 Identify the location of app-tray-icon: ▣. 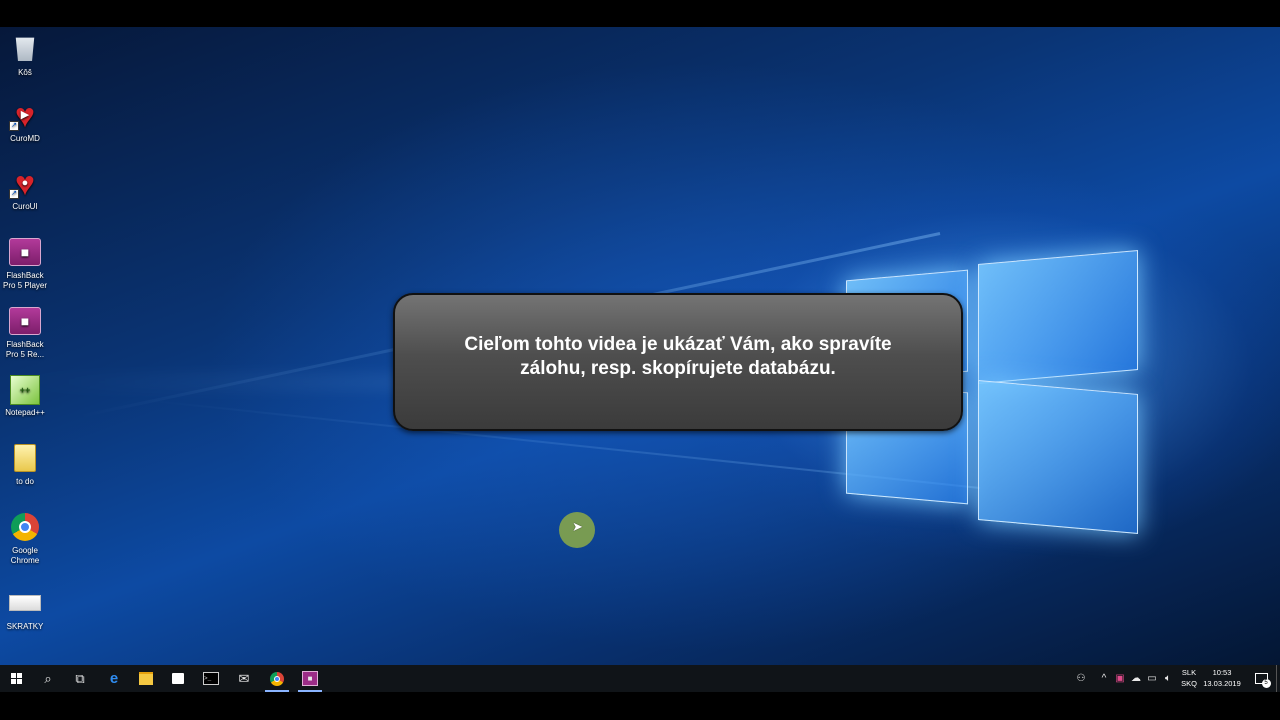
(1120, 678).